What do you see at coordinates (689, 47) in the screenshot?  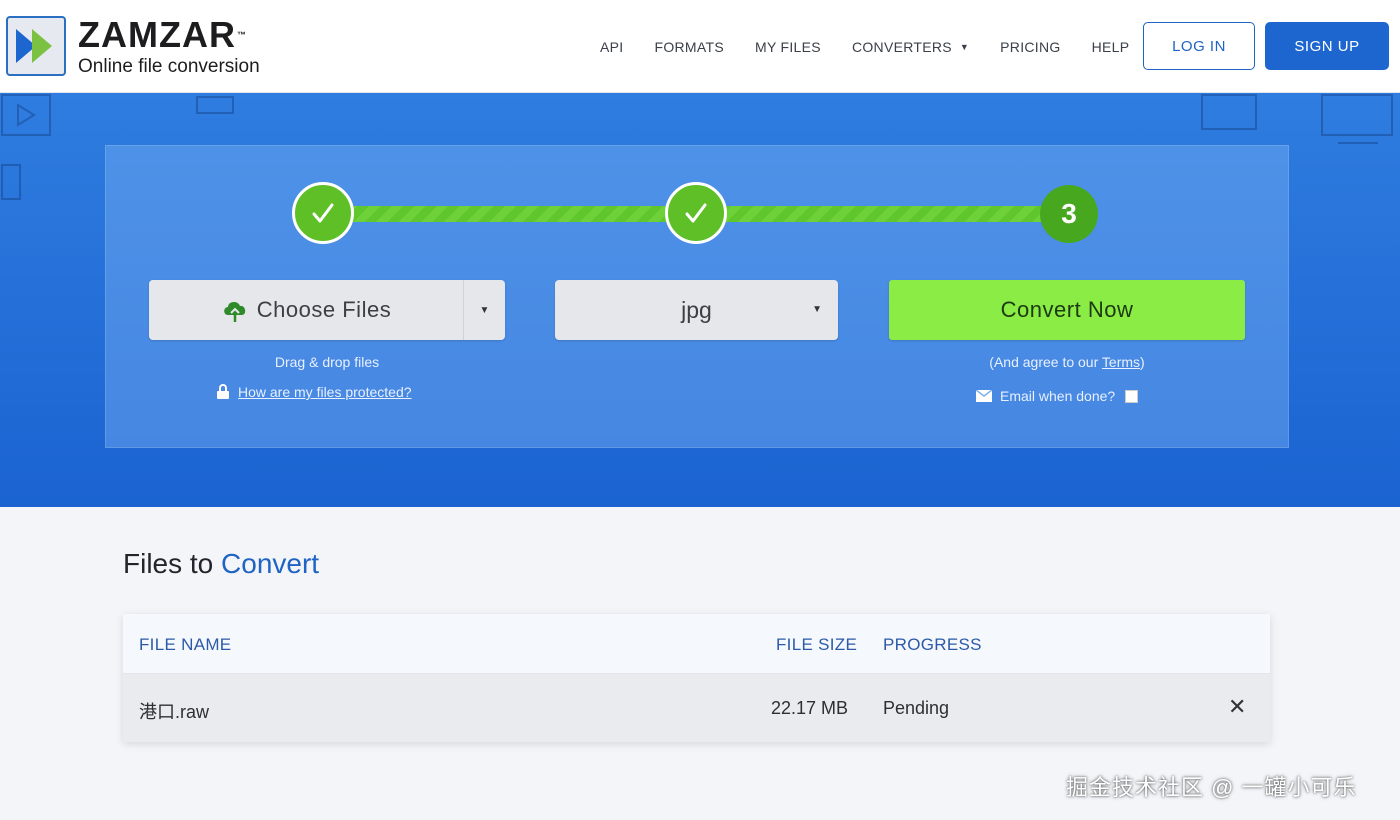 I see `nav-formats: FORMATS` at bounding box center [689, 47].